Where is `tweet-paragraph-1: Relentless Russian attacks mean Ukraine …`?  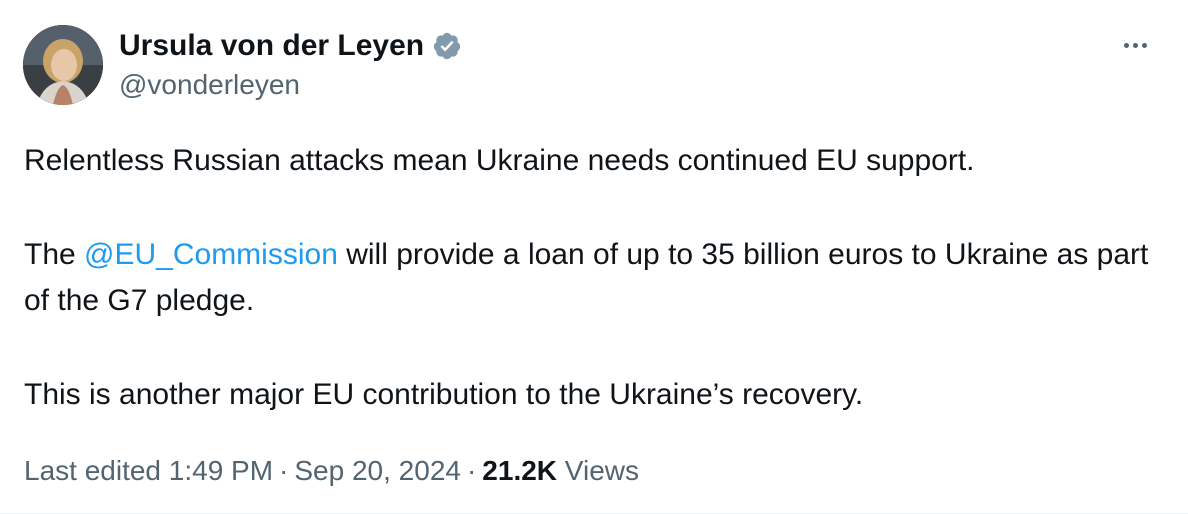 tweet-paragraph-1: Relentless Russian attacks mean Ukraine … is located at coordinates (499, 160).